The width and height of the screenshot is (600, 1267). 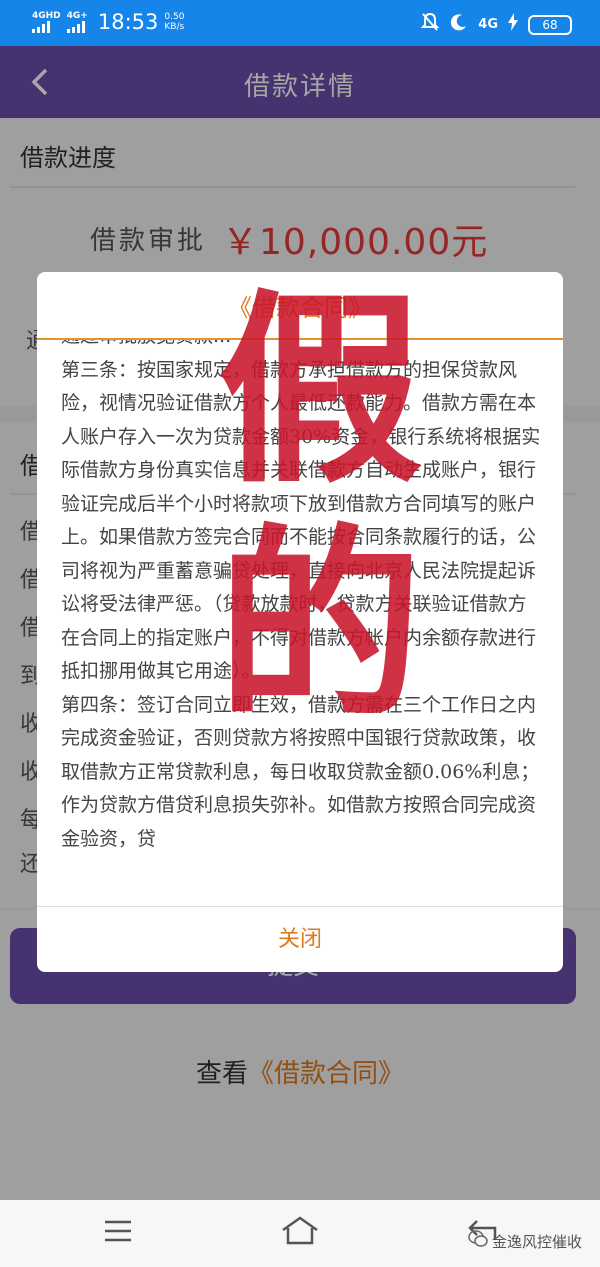 What do you see at coordinates (550, 24) in the screenshot?
I see `battery-icon: 68` at bounding box center [550, 24].